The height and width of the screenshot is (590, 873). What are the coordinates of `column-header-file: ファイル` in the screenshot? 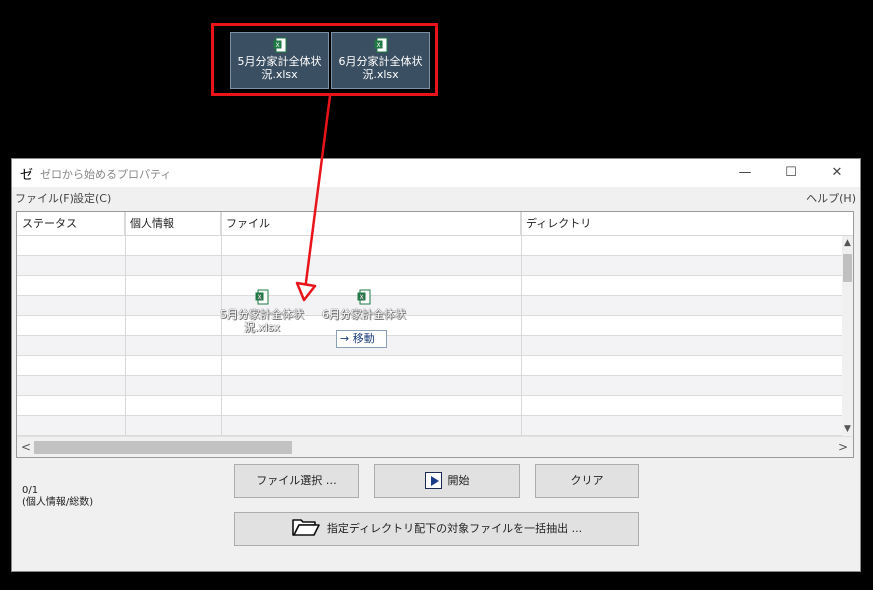 It's located at (371, 224).